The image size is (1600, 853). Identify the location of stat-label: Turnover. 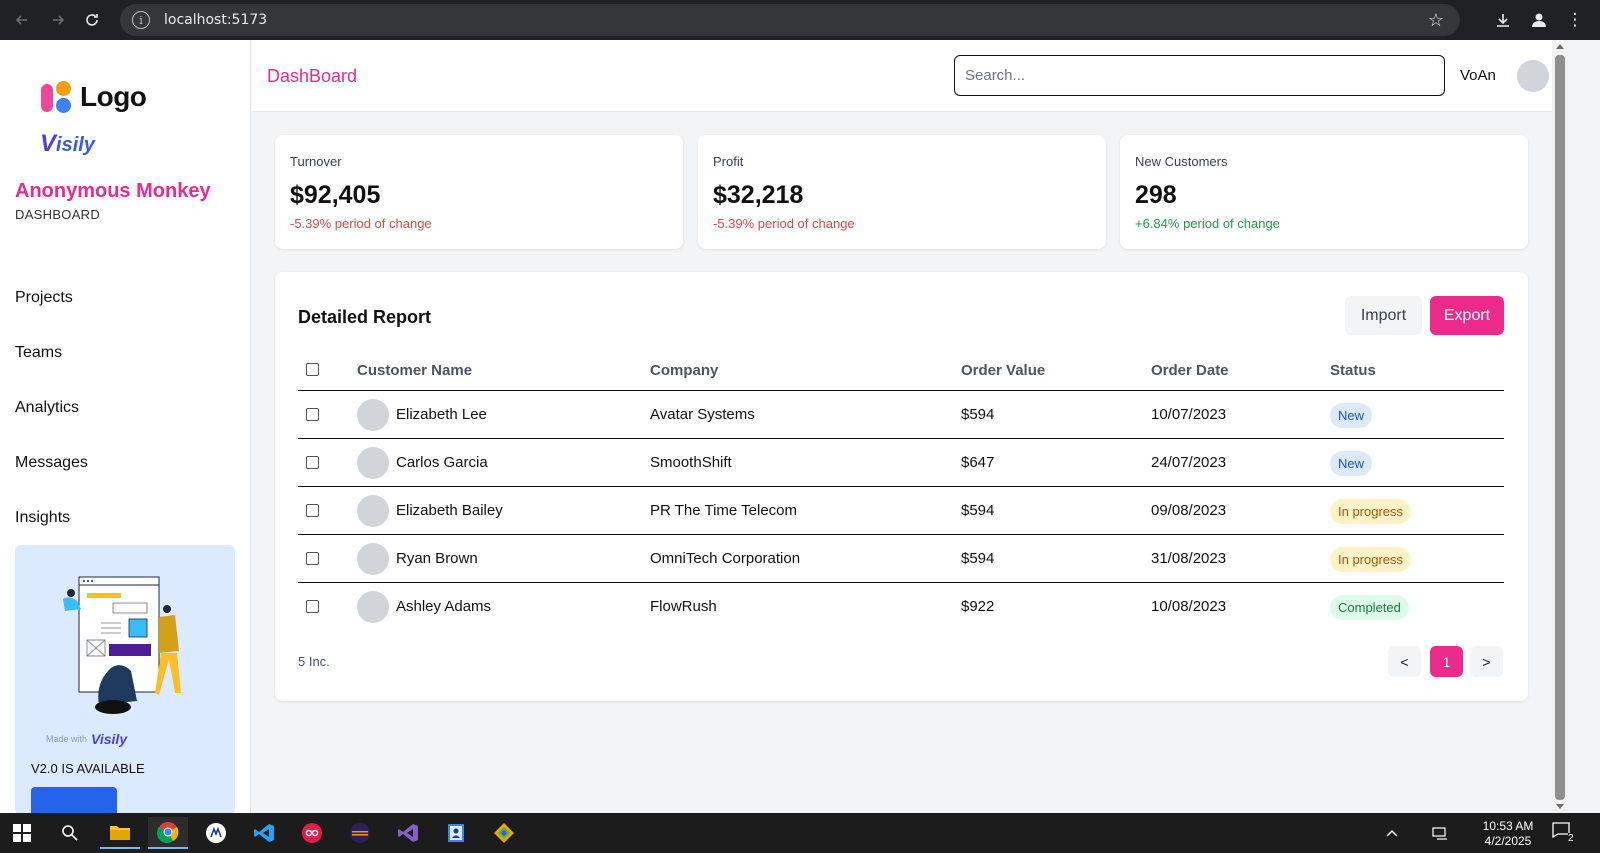
(316, 161).